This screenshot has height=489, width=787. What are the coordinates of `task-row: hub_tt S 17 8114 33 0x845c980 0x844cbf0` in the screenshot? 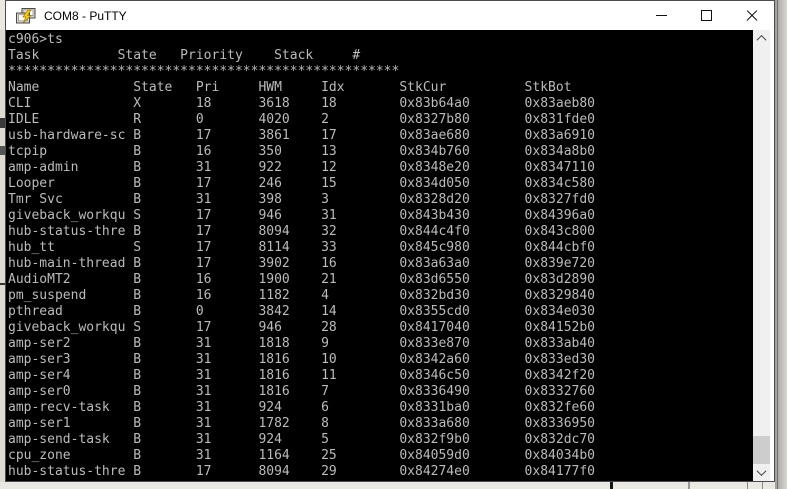 It's located at (301, 247).